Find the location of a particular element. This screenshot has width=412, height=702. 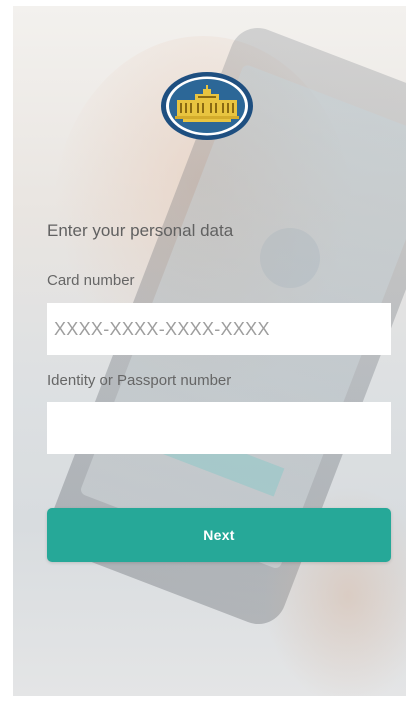

identity-number-label: Identity or Passport number is located at coordinates (139, 380).